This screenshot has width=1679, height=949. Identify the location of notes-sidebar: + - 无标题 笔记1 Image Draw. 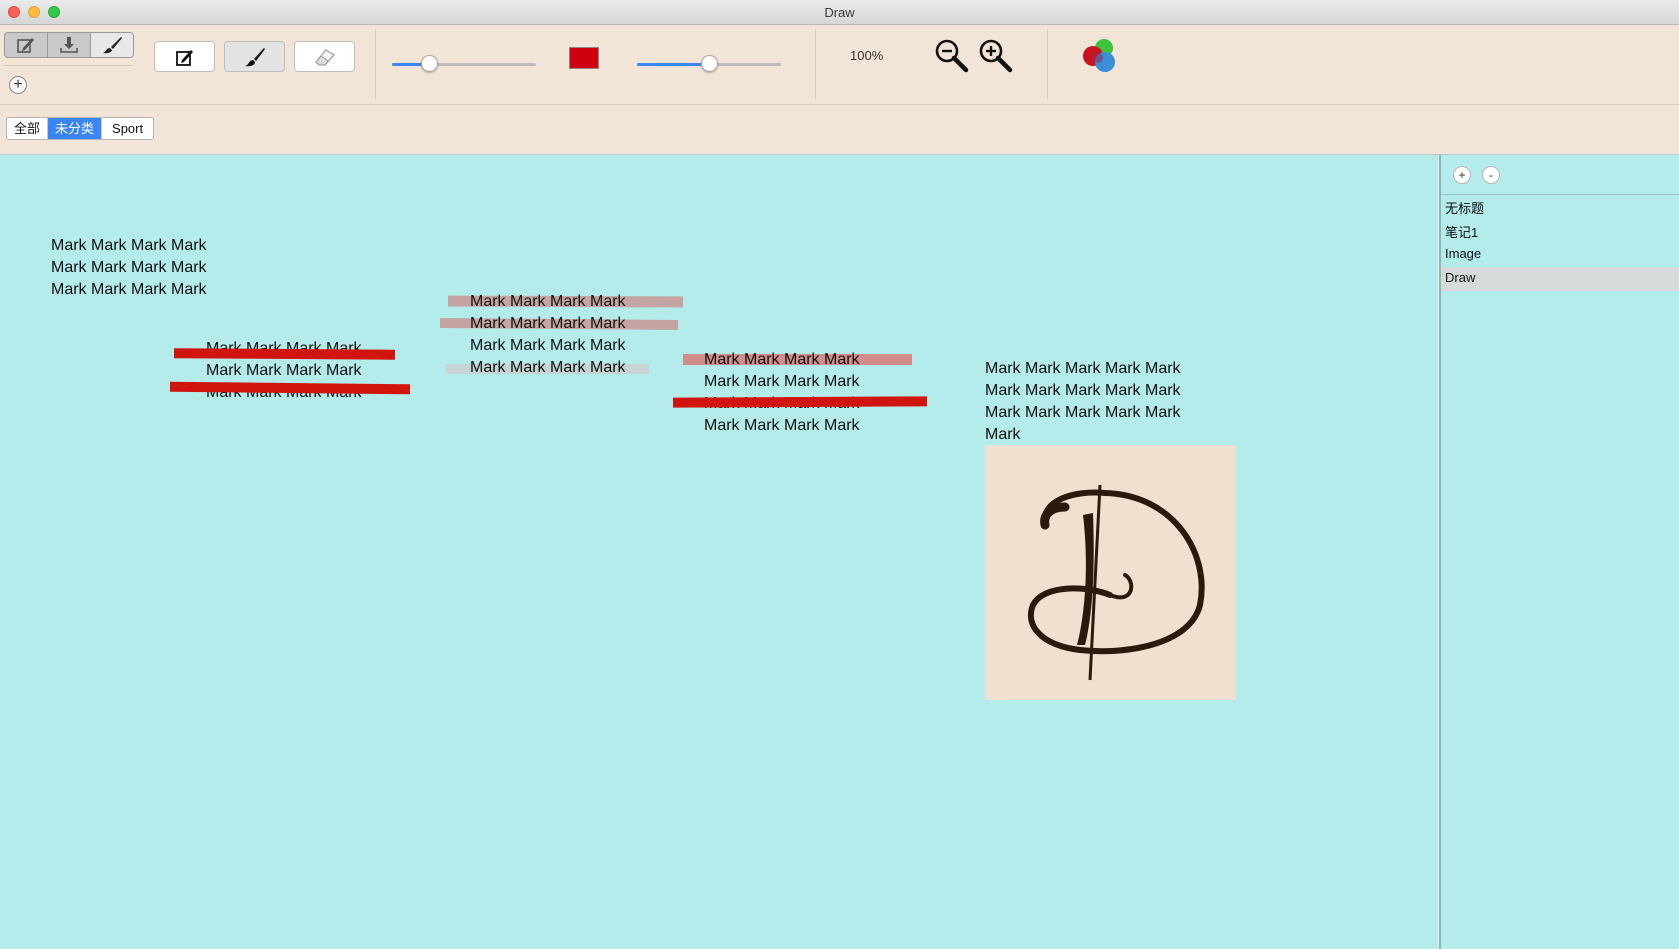
(1559, 552).